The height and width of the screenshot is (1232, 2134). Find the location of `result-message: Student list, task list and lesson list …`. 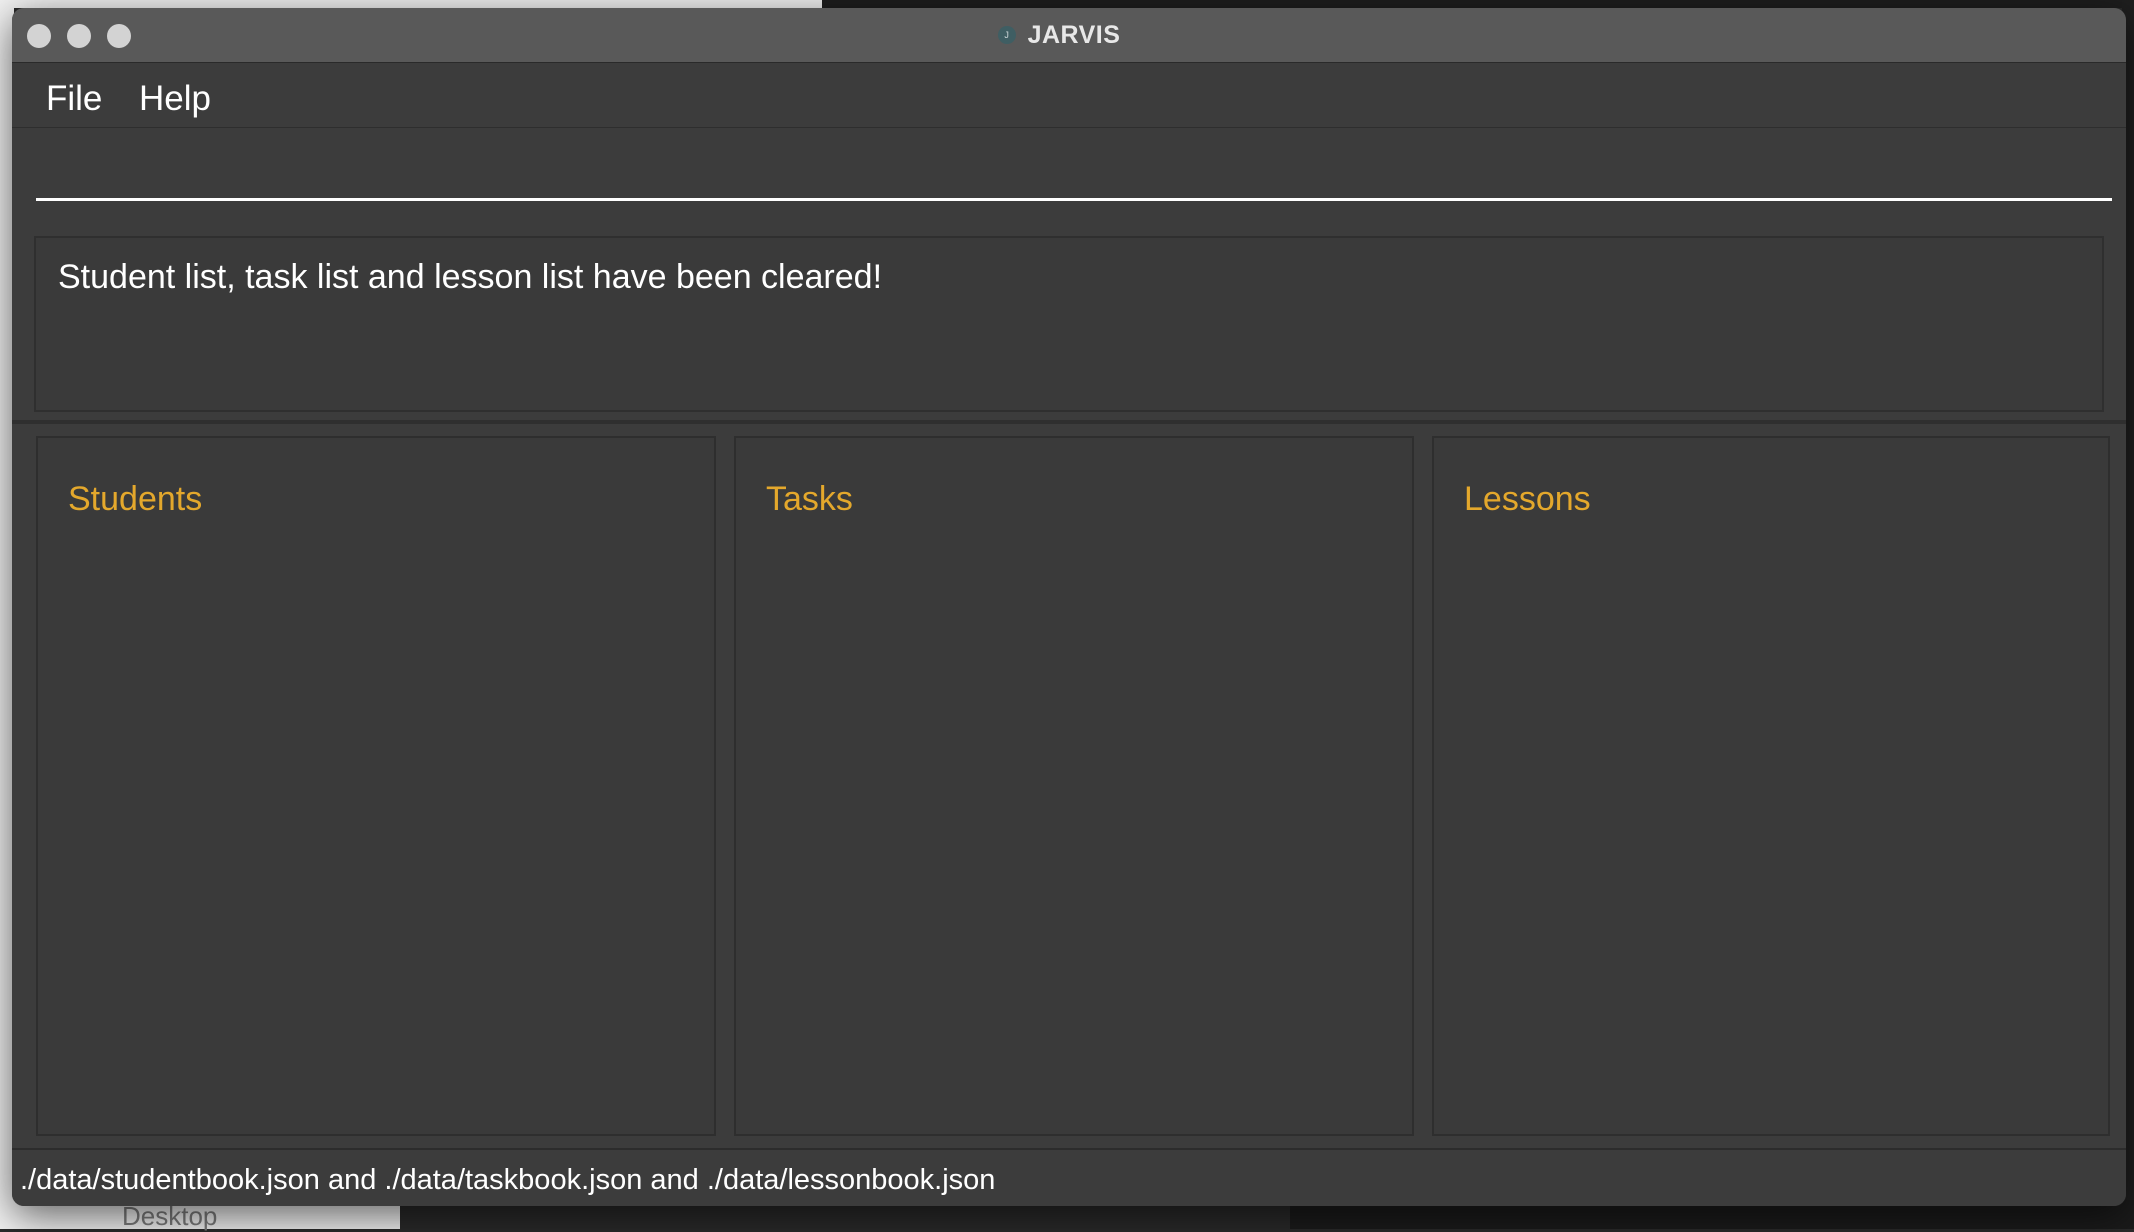

result-message: Student list, task list and lesson list … is located at coordinates (470, 277).